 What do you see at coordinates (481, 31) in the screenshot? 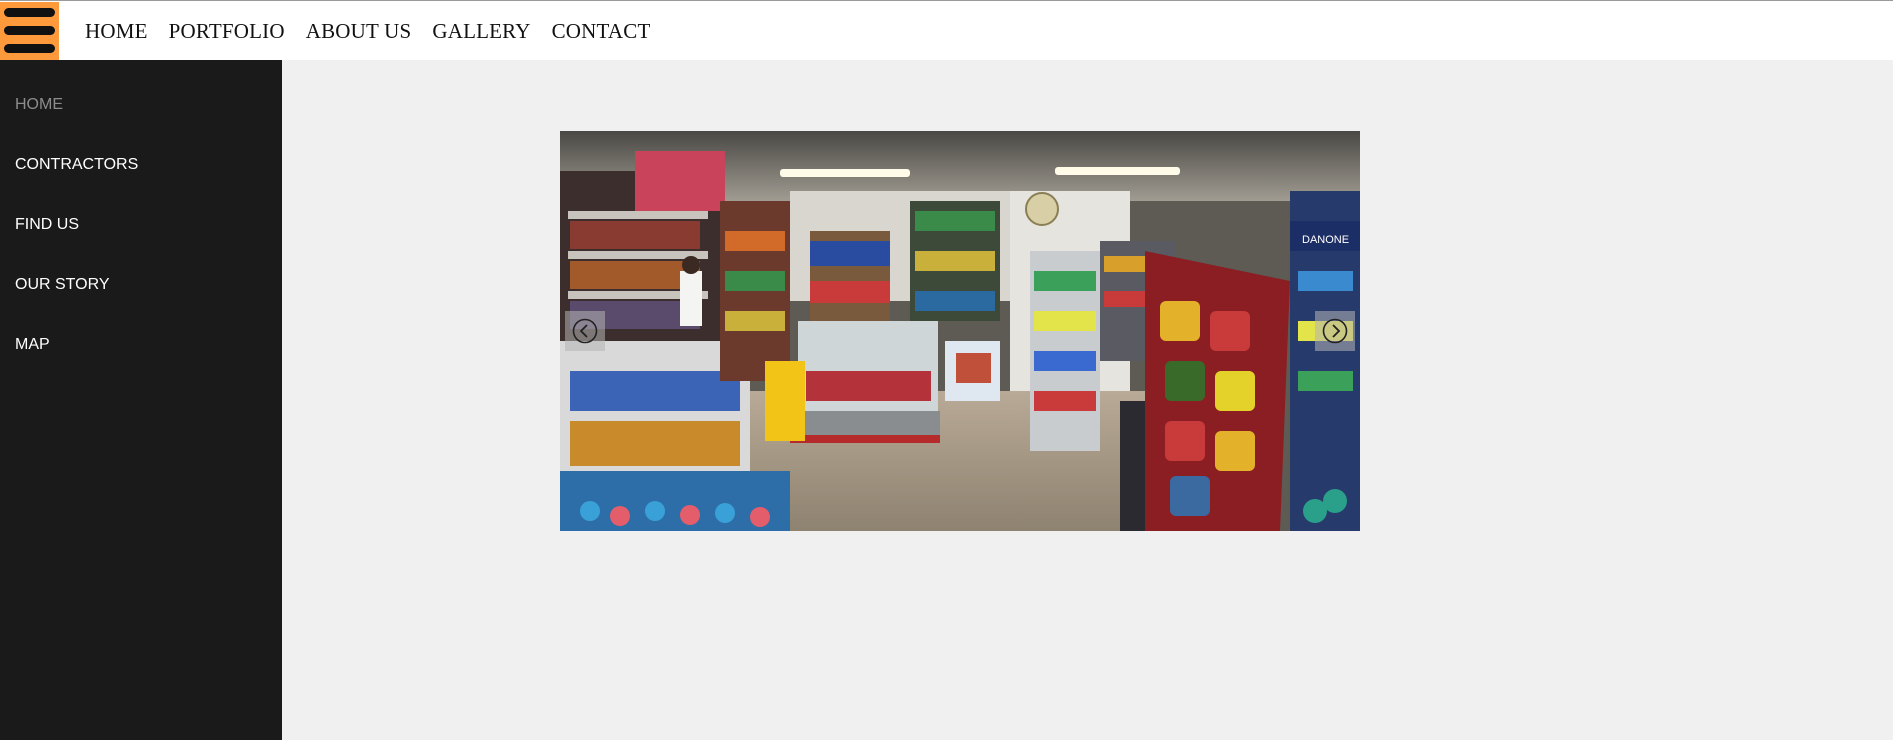
I see `top-nav-gallery: GALLERY` at bounding box center [481, 31].